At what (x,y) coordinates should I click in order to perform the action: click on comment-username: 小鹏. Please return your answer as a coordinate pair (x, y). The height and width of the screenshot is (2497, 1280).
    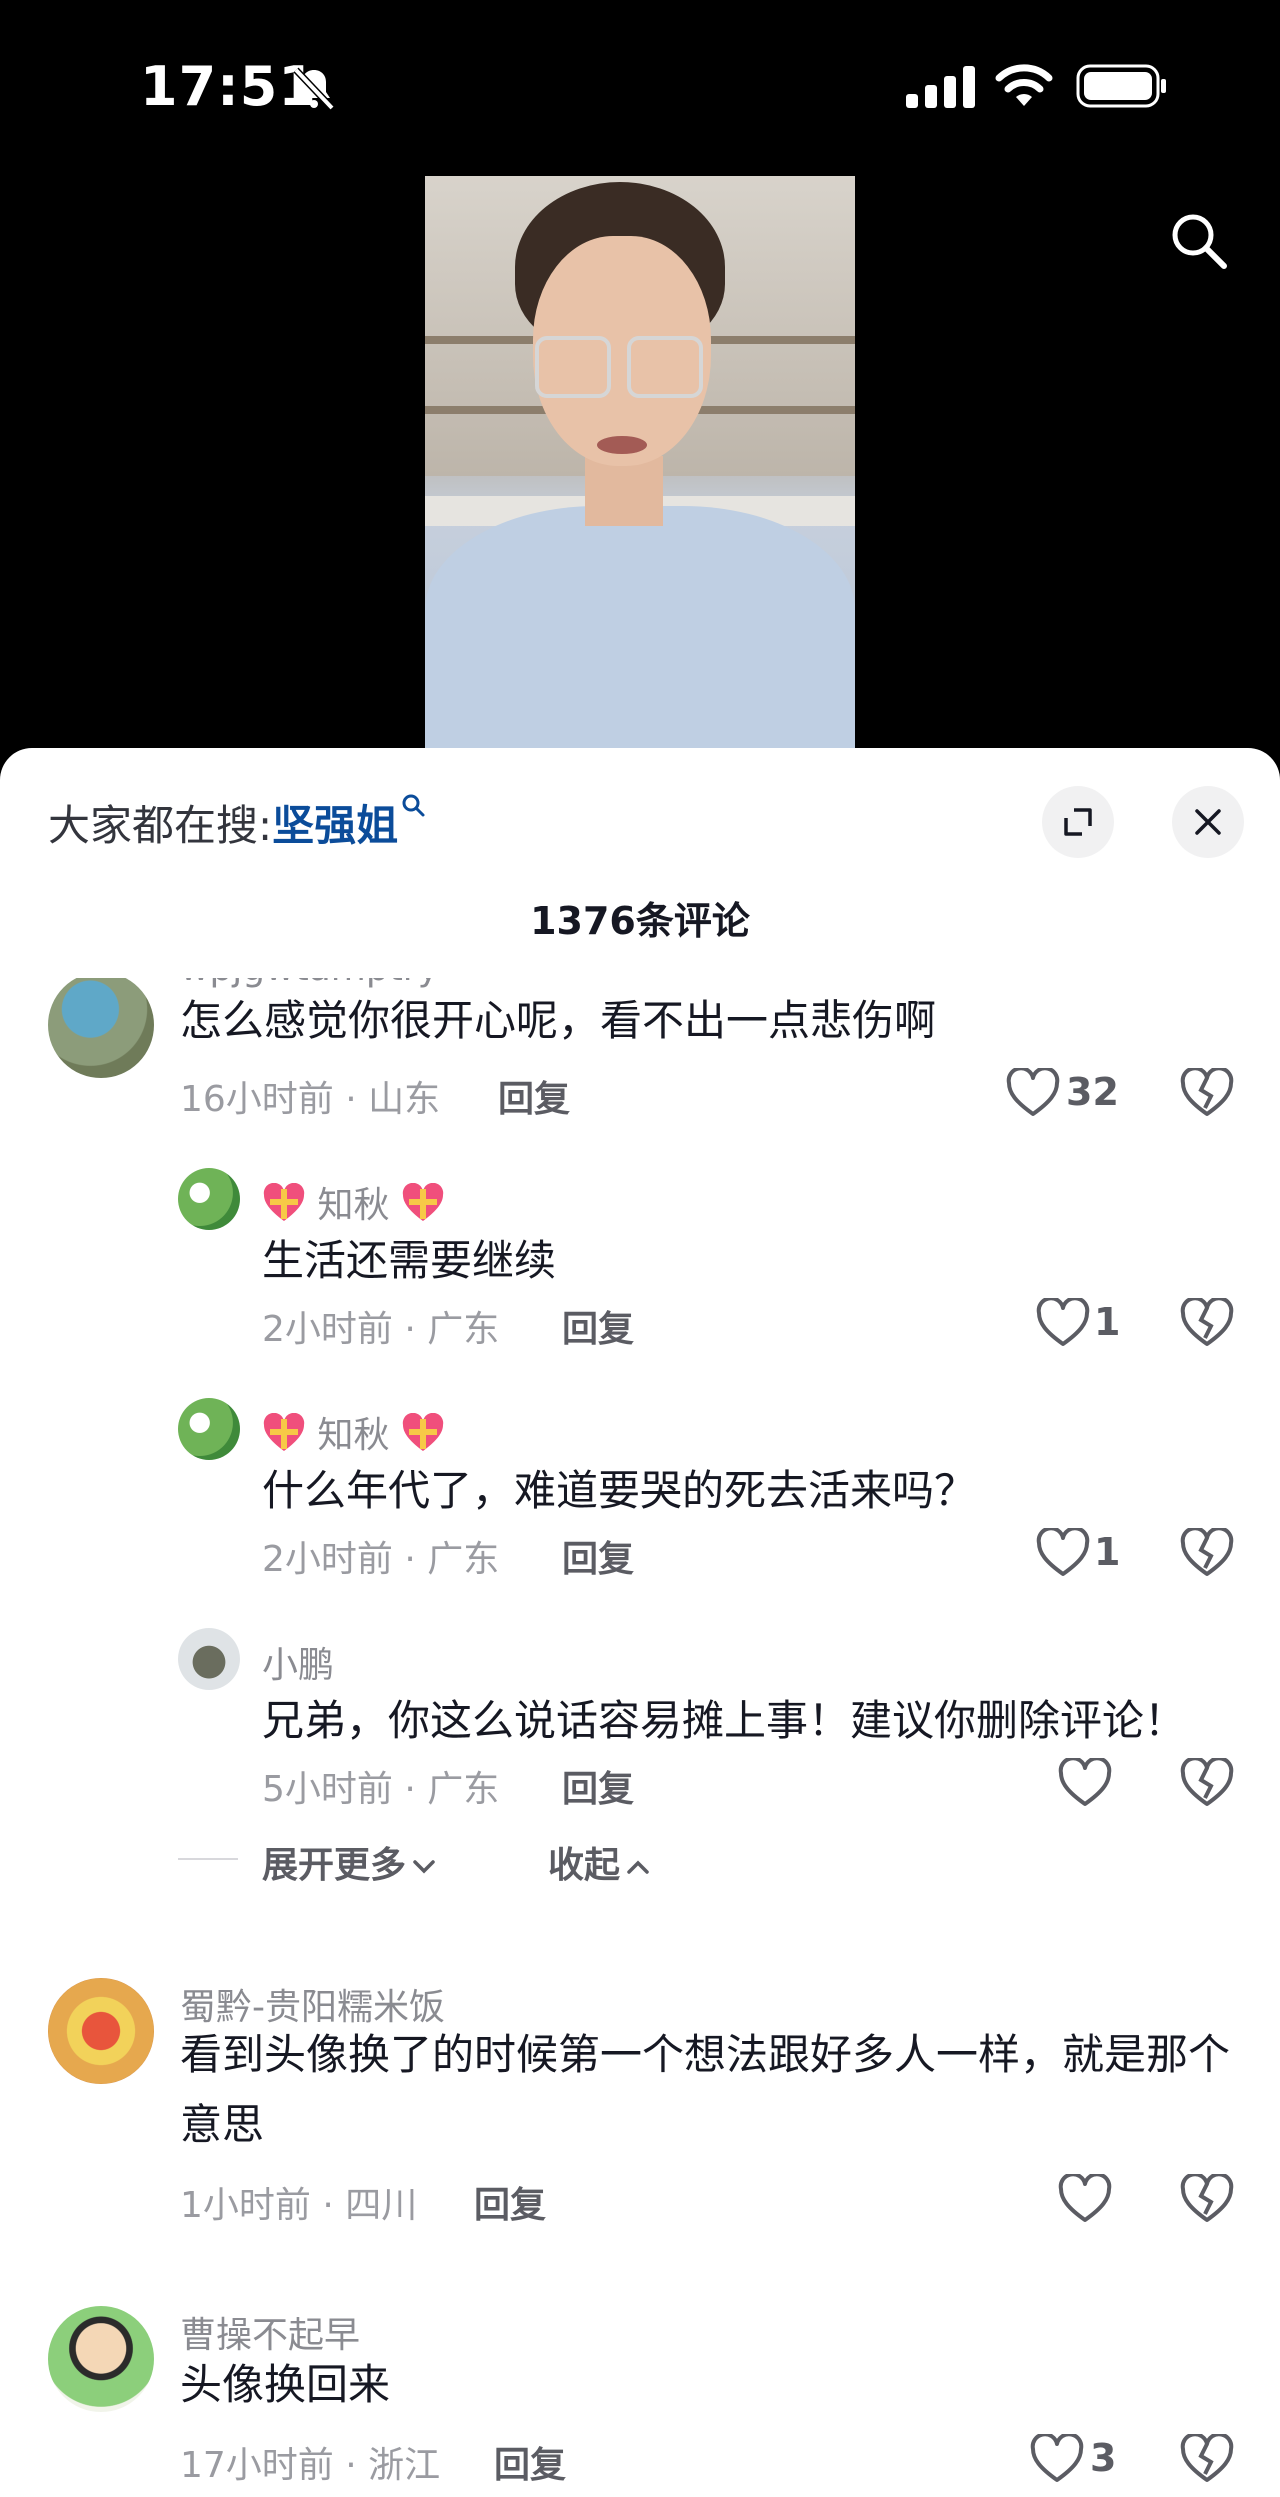
    Looking at the image, I should click on (298, 1662).